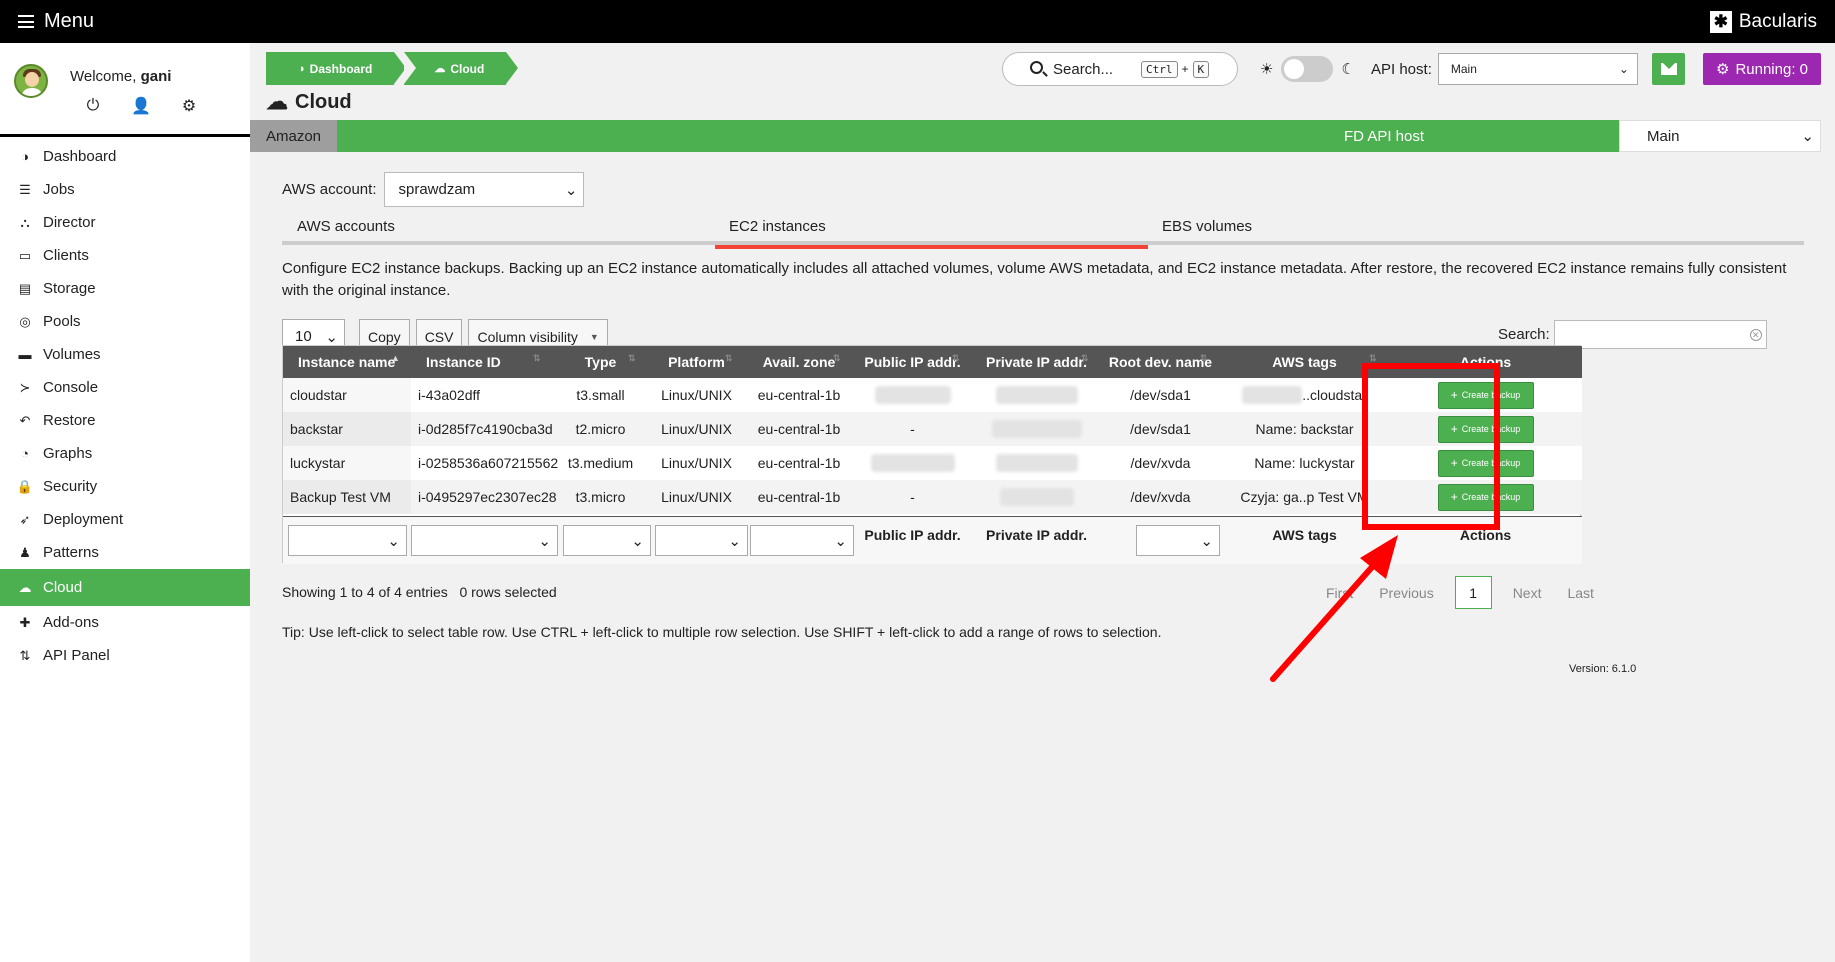 The width and height of the screenshot is (1835, 962). What do you see at coordinates (189, 106) in the screenshot?
I see `gear-icon: ⚙` at bounding box center [189, 106].